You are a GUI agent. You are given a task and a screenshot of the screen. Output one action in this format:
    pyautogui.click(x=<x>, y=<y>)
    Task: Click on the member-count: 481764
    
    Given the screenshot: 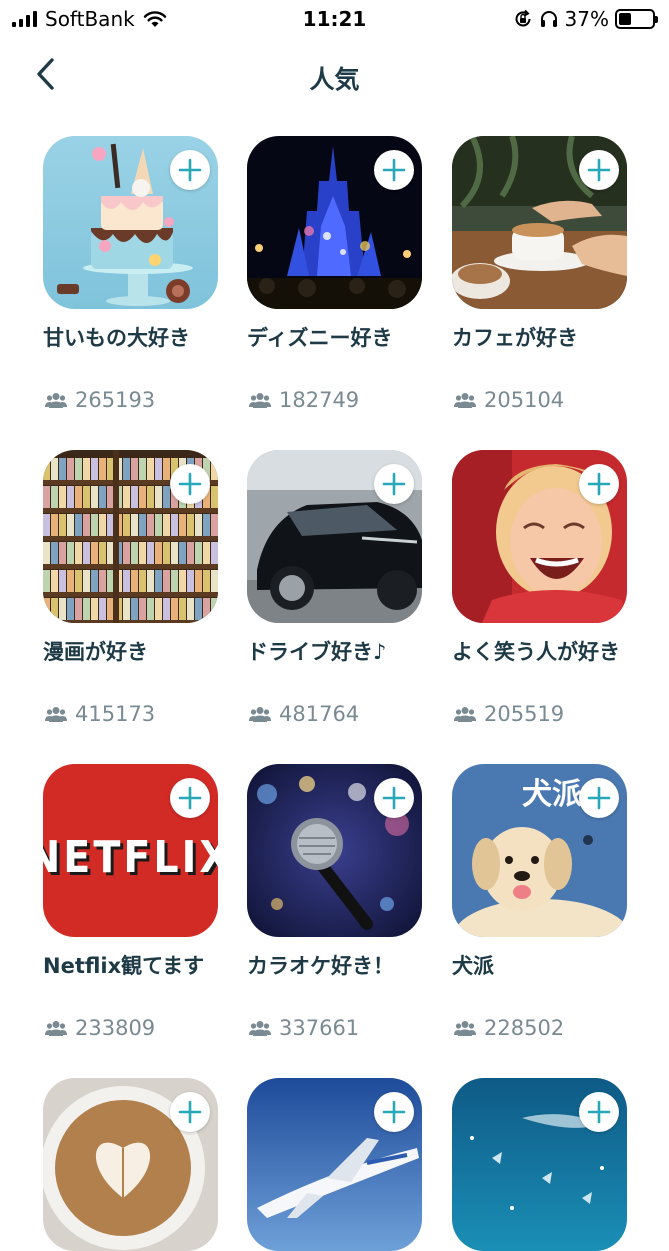 What is the action you would take?
    pyautogui.click(x=304, y=714)
    